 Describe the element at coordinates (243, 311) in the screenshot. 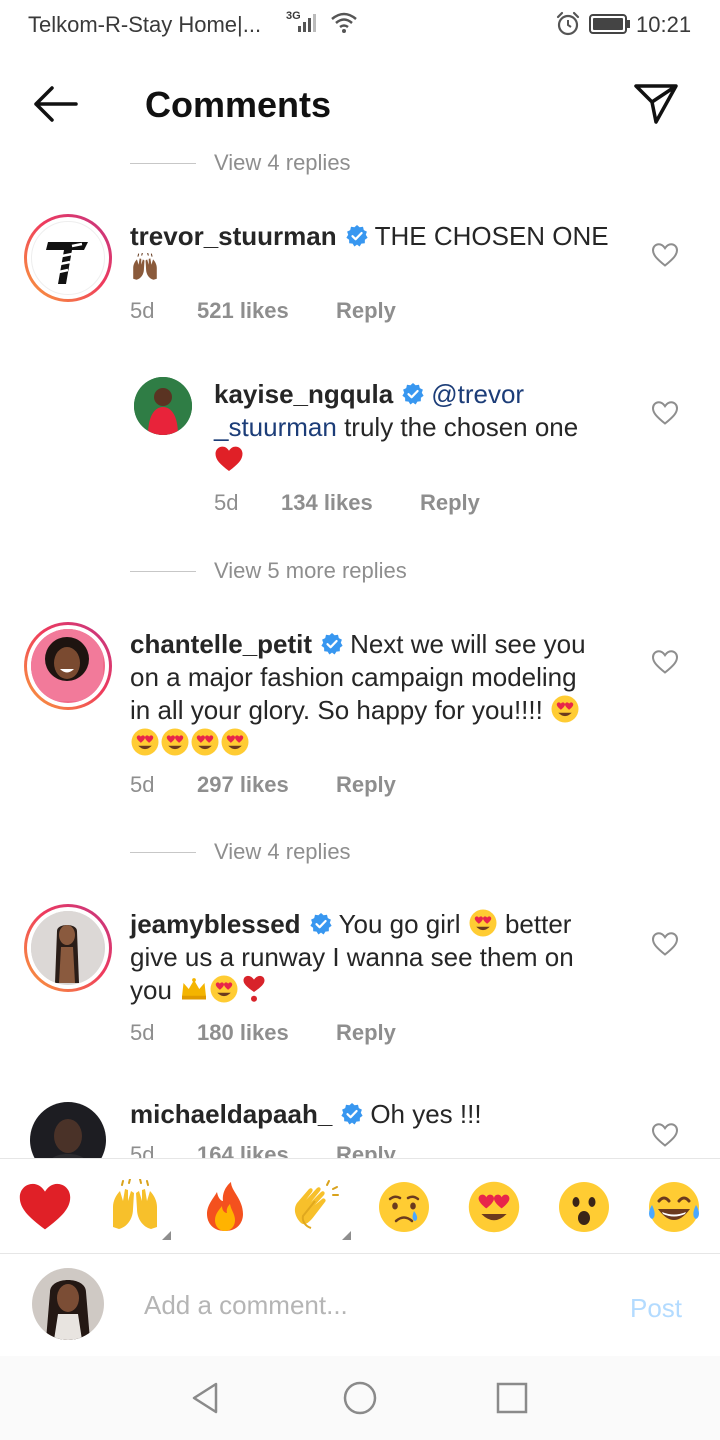

I see `likes-count: 521 likes` at that location.